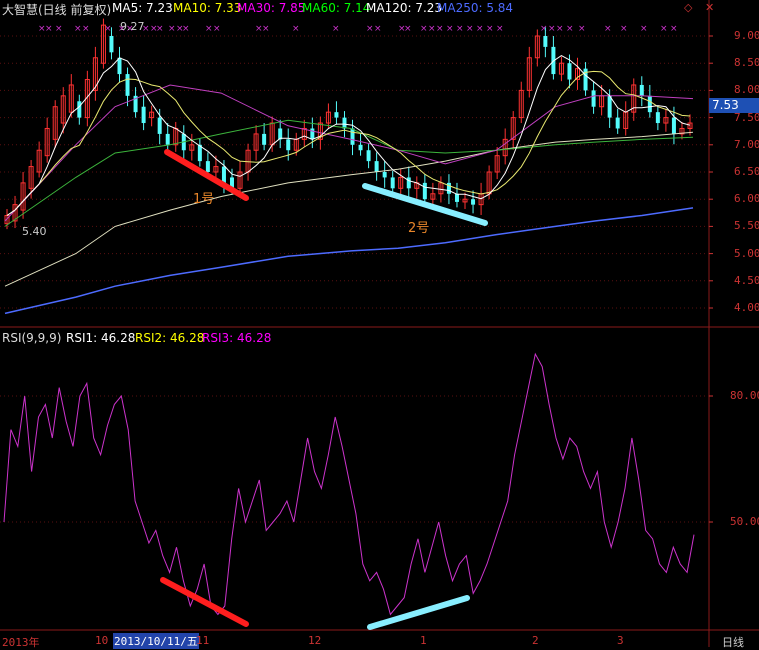  What do you see at coordinates (34, 231) in the screenshot?
I see `low-price-mark: 5.40` at bounding box center [34, 231].